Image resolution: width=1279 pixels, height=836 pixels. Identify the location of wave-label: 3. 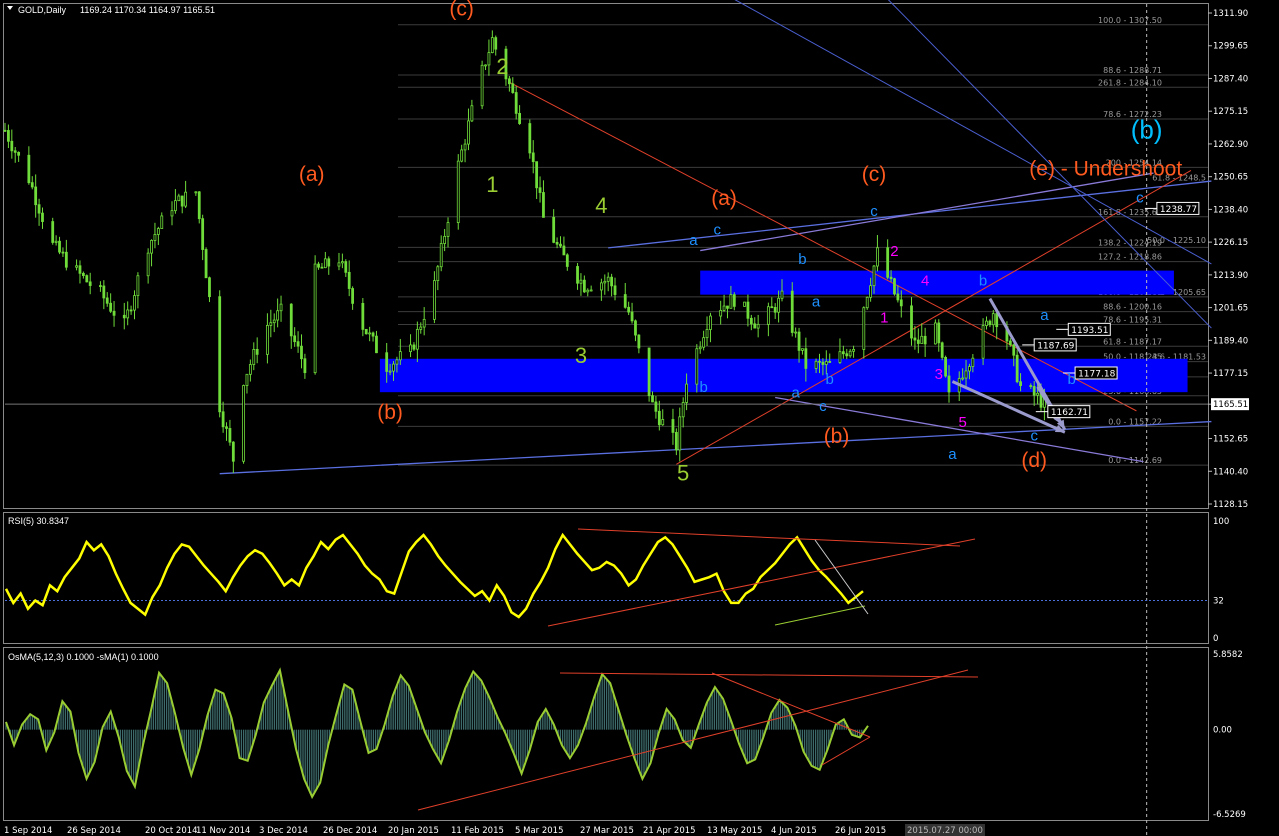
(939, 374).